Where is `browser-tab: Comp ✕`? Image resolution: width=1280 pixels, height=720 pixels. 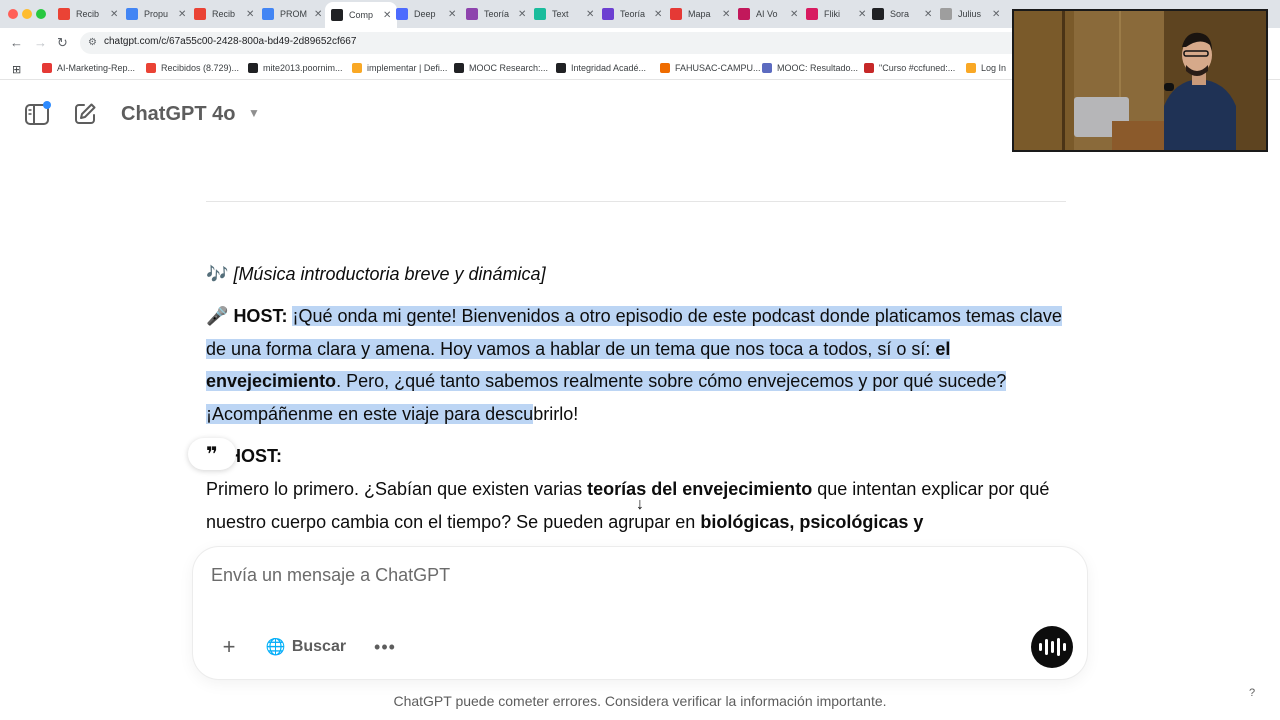 browser-tab: Comp ✕ is located at coordinates (361, 15).